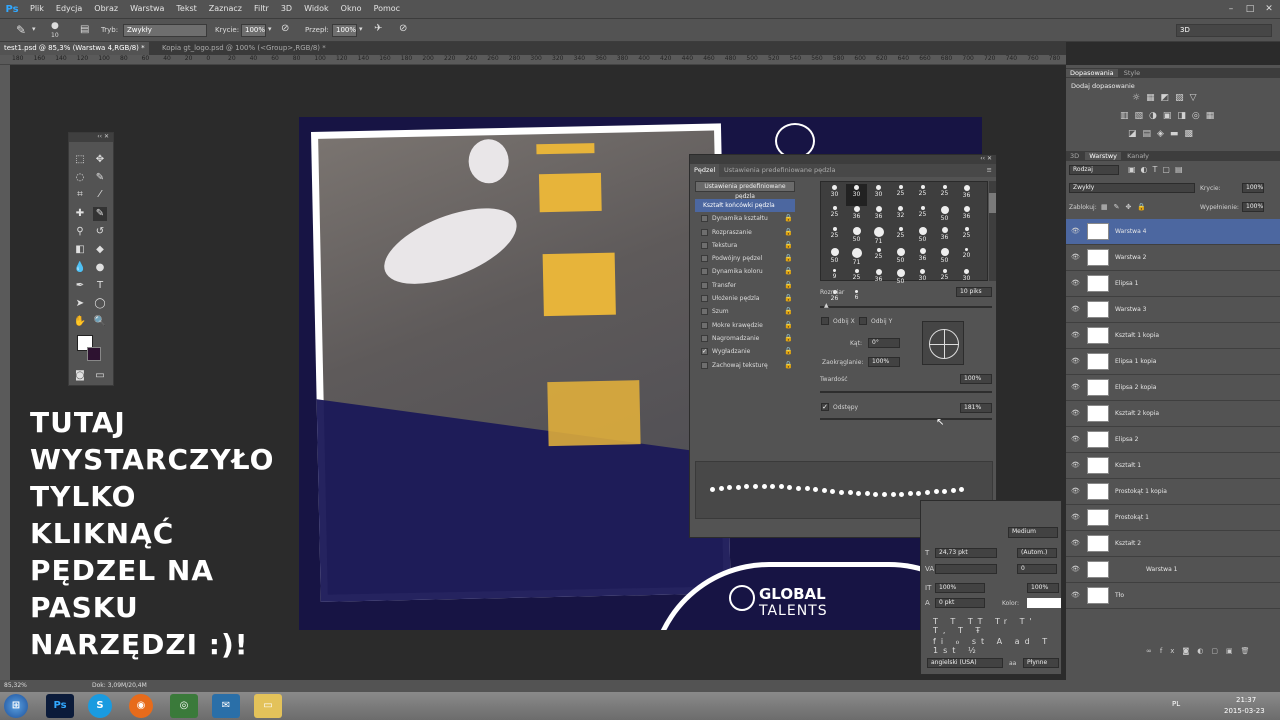  What do you see at coordinates (976, 408) in the screenshot?
I see `spacing-input: 181%` at bounding box center [976, 408].